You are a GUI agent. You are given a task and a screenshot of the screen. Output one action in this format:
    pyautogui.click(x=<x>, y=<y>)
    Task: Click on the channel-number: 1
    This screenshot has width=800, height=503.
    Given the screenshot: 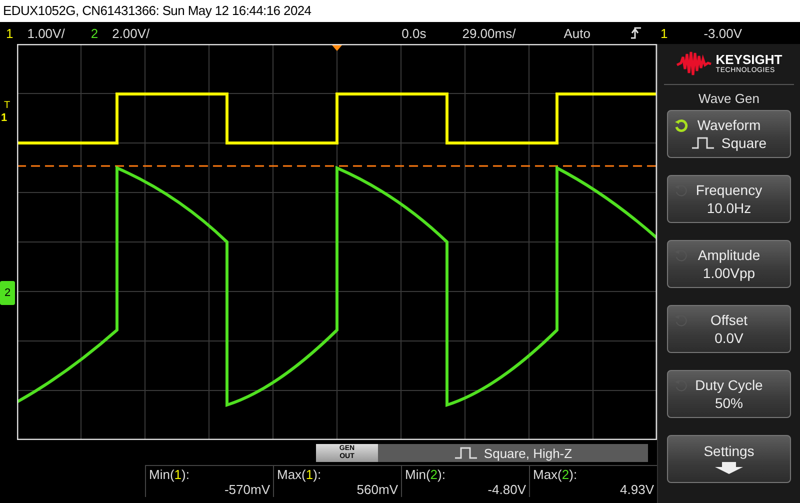 What is the action you would take?
    pyautogui.click(x=10, y=33)
    